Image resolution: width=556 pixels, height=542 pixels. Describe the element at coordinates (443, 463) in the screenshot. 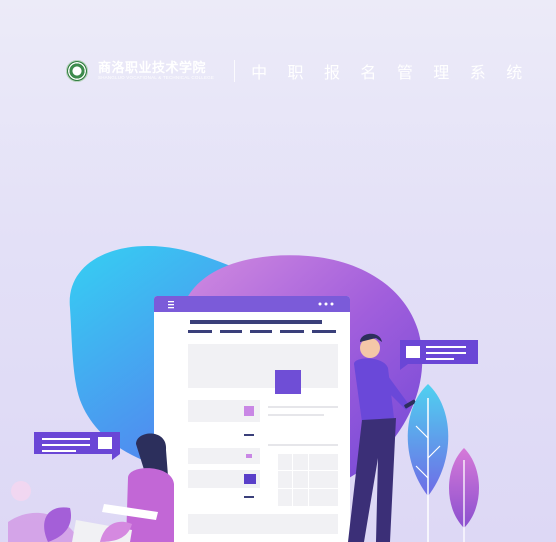

I see `plant-right` at that location.